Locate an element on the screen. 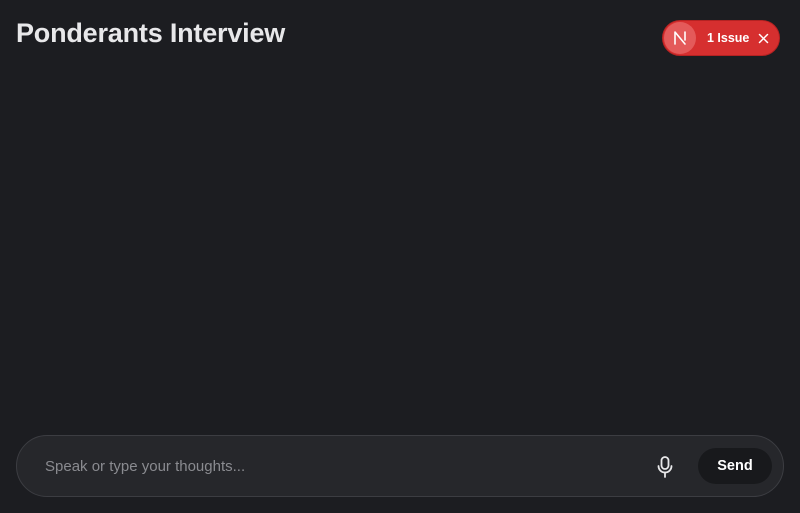 This screenshot has height=513, width=800. page-title: Ponderants Interview is located at coordinates (151, 33).